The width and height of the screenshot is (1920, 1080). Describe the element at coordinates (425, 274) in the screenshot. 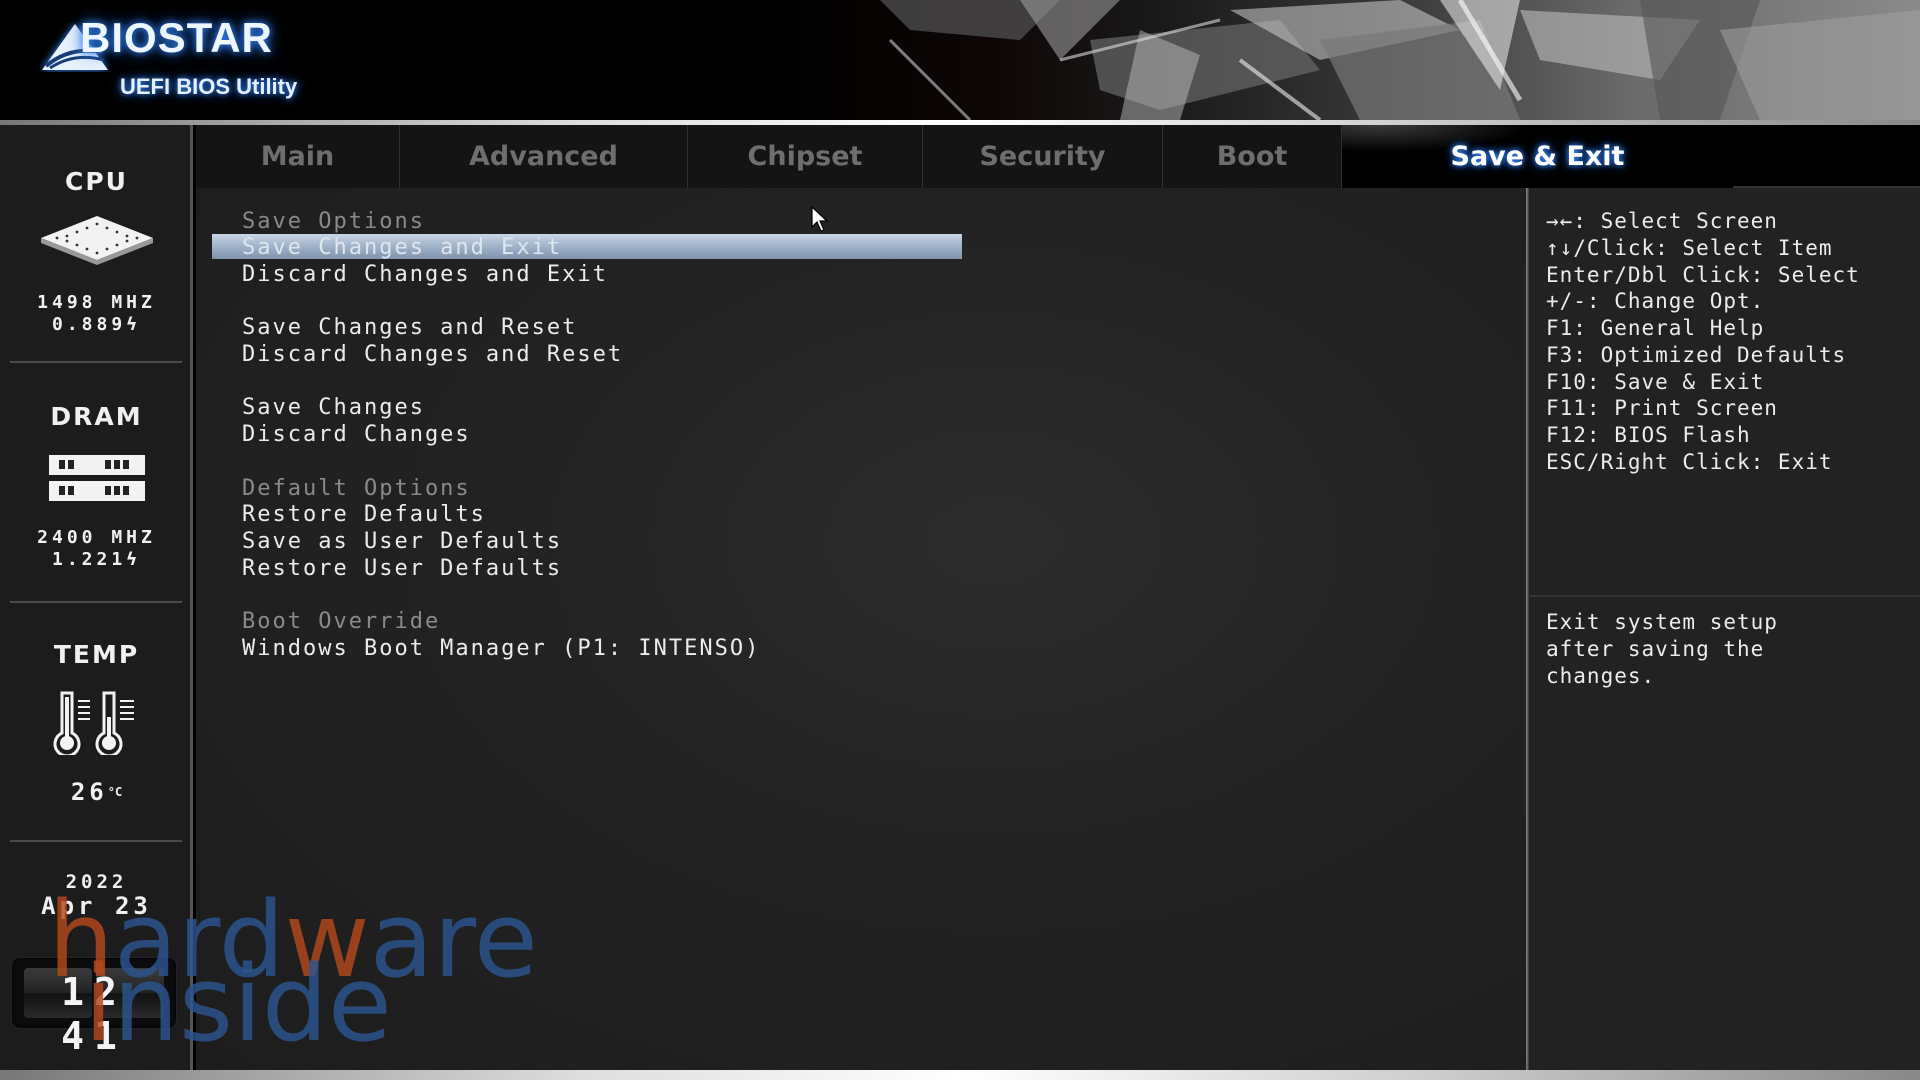

I see `menu-item-discard-changes-and-exit: Discard Changes and Exit` at that location.